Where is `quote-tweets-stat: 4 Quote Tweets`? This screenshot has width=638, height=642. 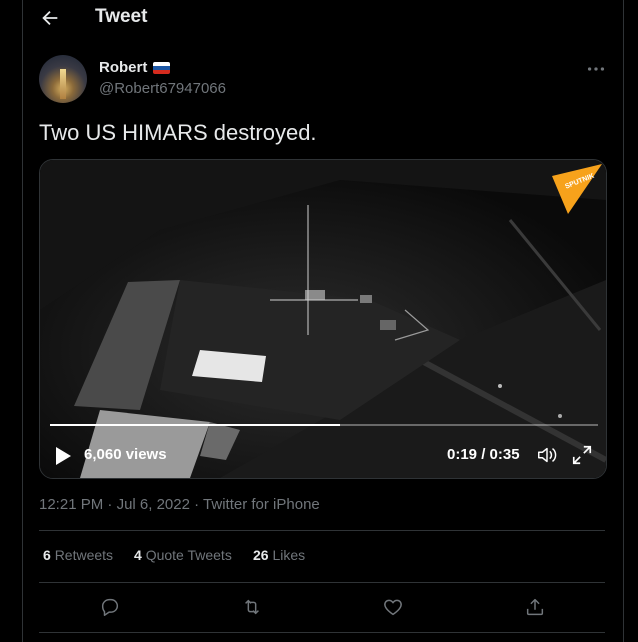 quote-tweets-stat: 4 Quote Tweets is located at coordinates (183, 555).